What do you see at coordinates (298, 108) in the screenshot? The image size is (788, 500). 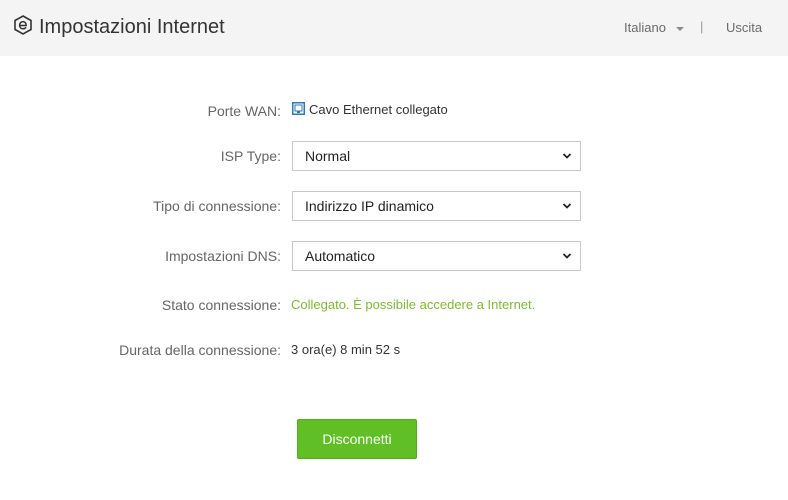 I see `ethernet-port-icon` at bounding box center [298, 108].